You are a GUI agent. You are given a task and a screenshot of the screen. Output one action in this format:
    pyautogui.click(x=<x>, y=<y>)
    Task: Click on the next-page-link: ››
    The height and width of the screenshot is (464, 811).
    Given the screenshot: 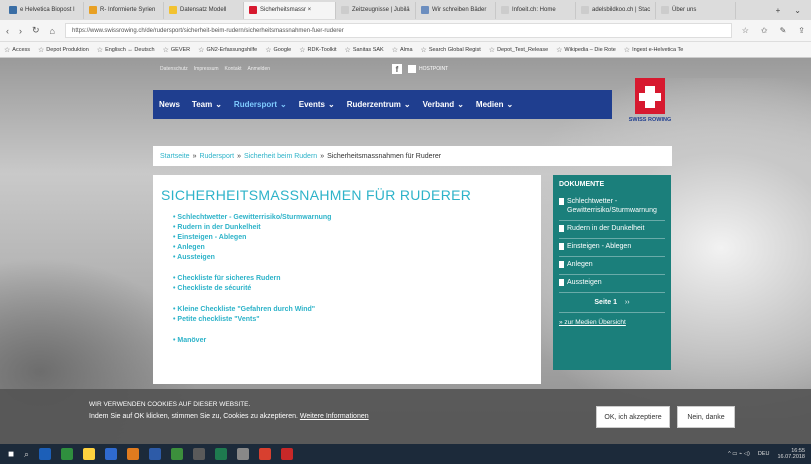 What is the action you would take?
    pyautogui.click(x=627, y=302)
    